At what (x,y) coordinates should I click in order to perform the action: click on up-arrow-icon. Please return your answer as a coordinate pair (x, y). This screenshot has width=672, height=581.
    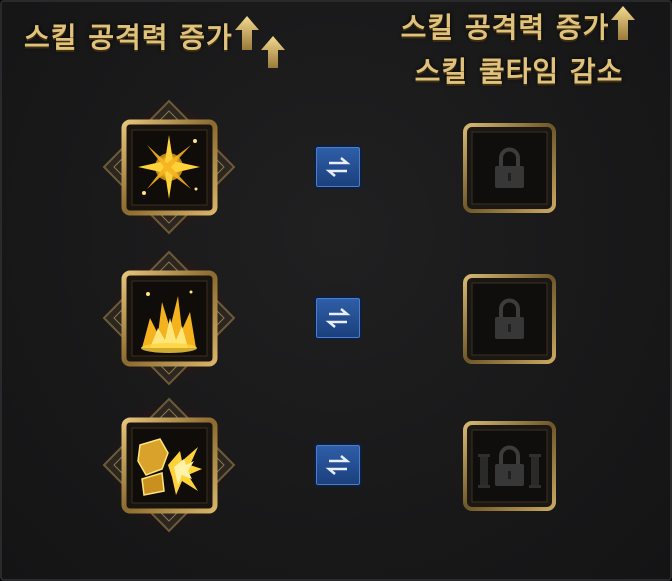
    Looking at the image, I should click on (623, 24).